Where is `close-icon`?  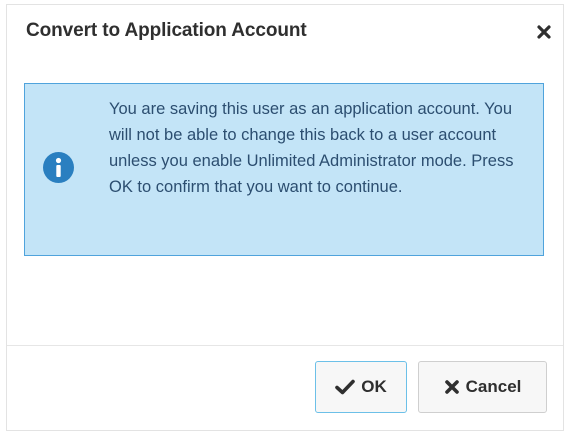
close-icon is located at coordinates (544, 32).